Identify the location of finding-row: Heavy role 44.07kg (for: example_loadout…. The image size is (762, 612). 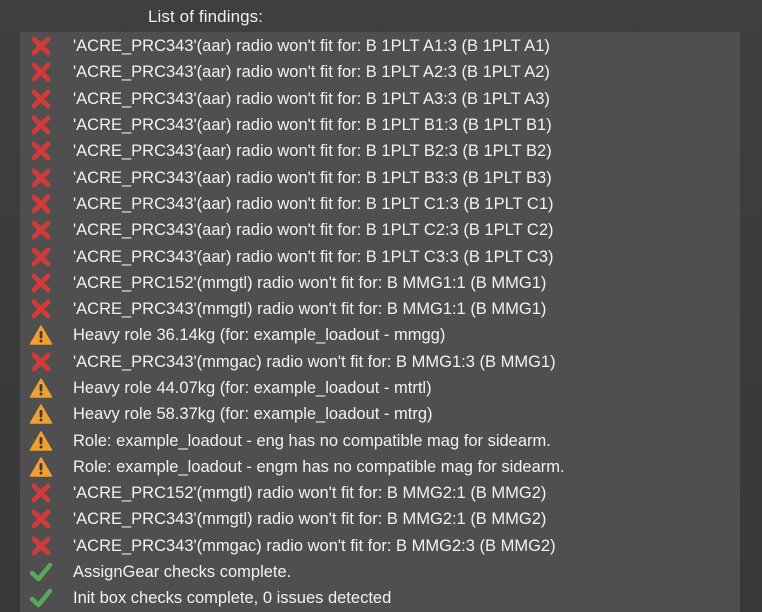
(380, 388).